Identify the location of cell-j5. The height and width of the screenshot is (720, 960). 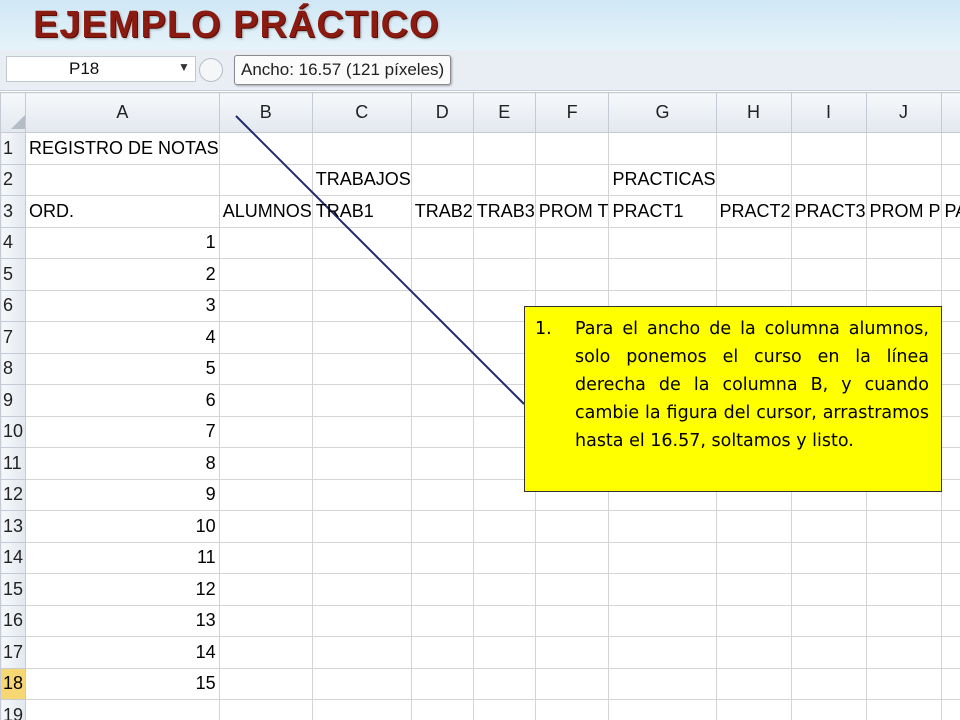
(903, 274).